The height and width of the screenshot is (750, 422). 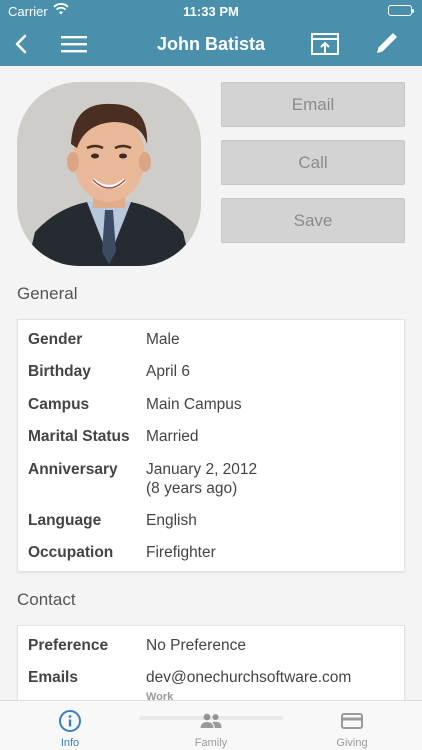 I want to click on home-indicator, so click(x=211, y=718).